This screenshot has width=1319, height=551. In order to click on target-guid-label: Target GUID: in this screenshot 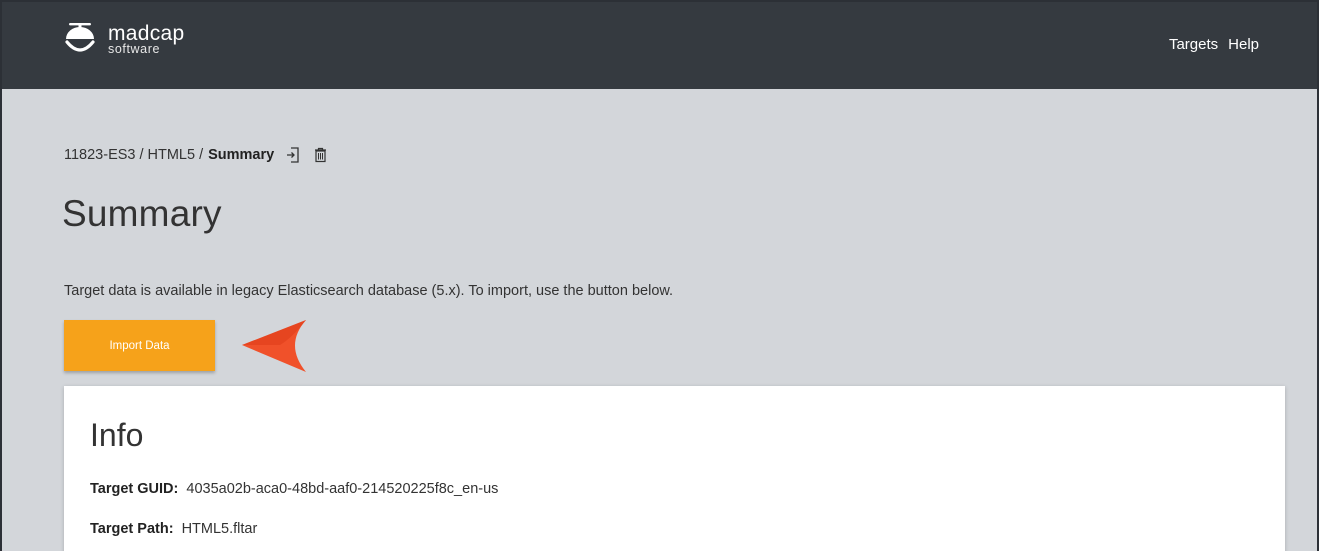, I will do `click(134, 489)`.